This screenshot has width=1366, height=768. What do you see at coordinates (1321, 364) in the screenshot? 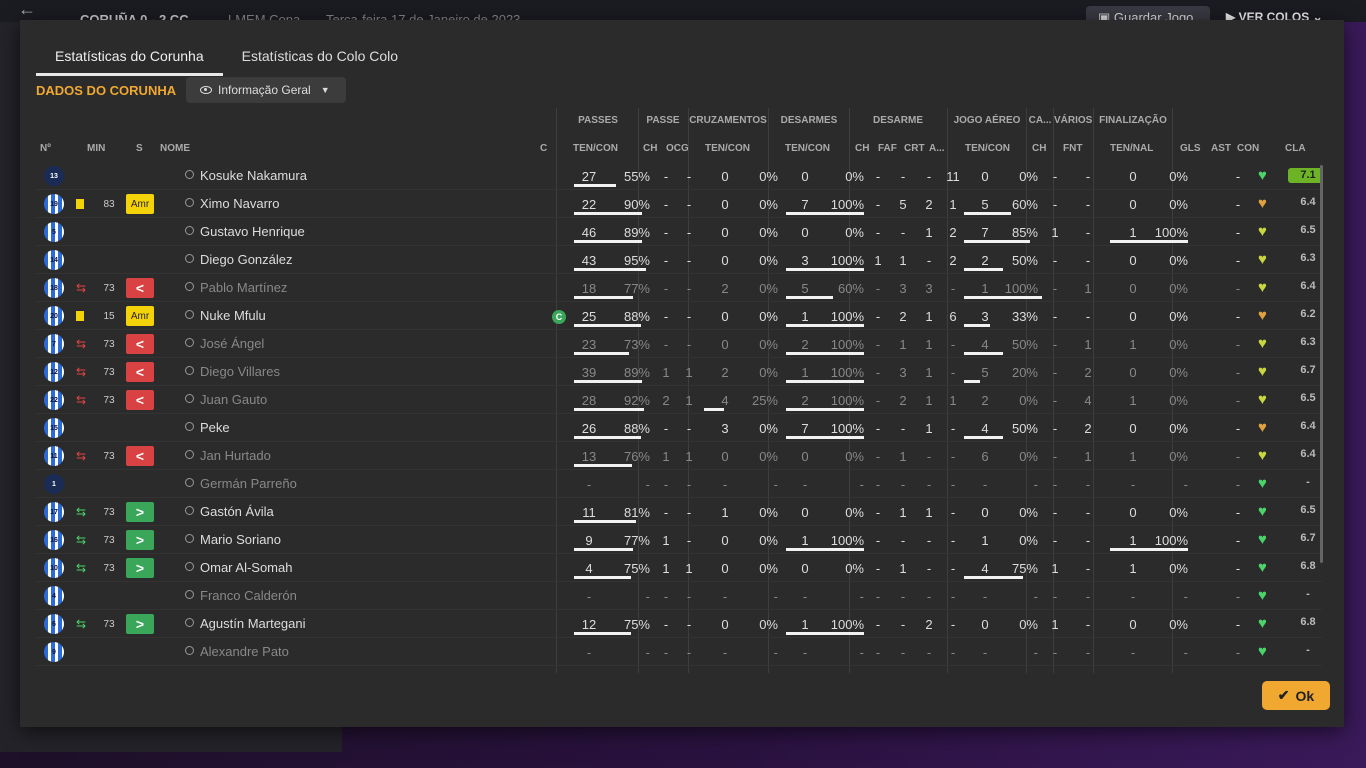
I see `table-scrollbar` at bounding box center [1321, 364].